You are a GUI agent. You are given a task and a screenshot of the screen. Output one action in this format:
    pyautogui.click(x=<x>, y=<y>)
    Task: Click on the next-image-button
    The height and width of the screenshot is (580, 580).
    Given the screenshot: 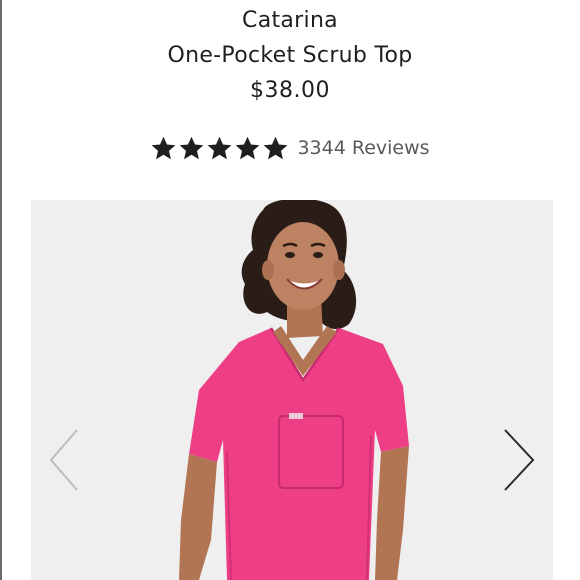 What is the action you would take?
    pyautogui.click(x=519, y=460)
    